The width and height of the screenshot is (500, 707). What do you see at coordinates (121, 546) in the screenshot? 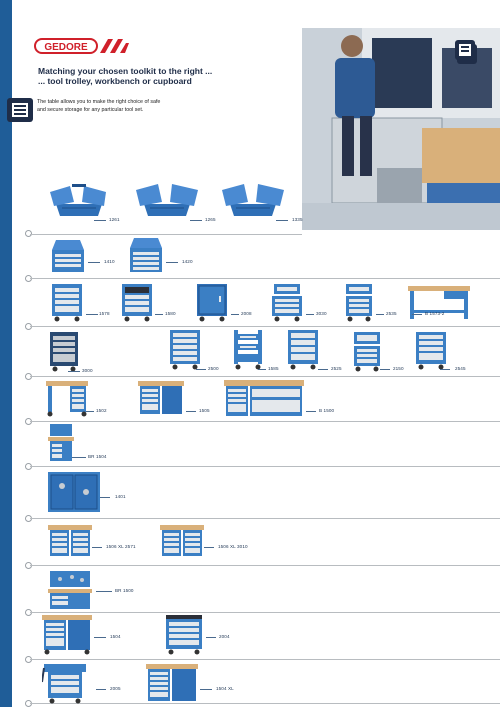
I see `product-code: 1506 XL 2571` at bounding box center [121, 546].